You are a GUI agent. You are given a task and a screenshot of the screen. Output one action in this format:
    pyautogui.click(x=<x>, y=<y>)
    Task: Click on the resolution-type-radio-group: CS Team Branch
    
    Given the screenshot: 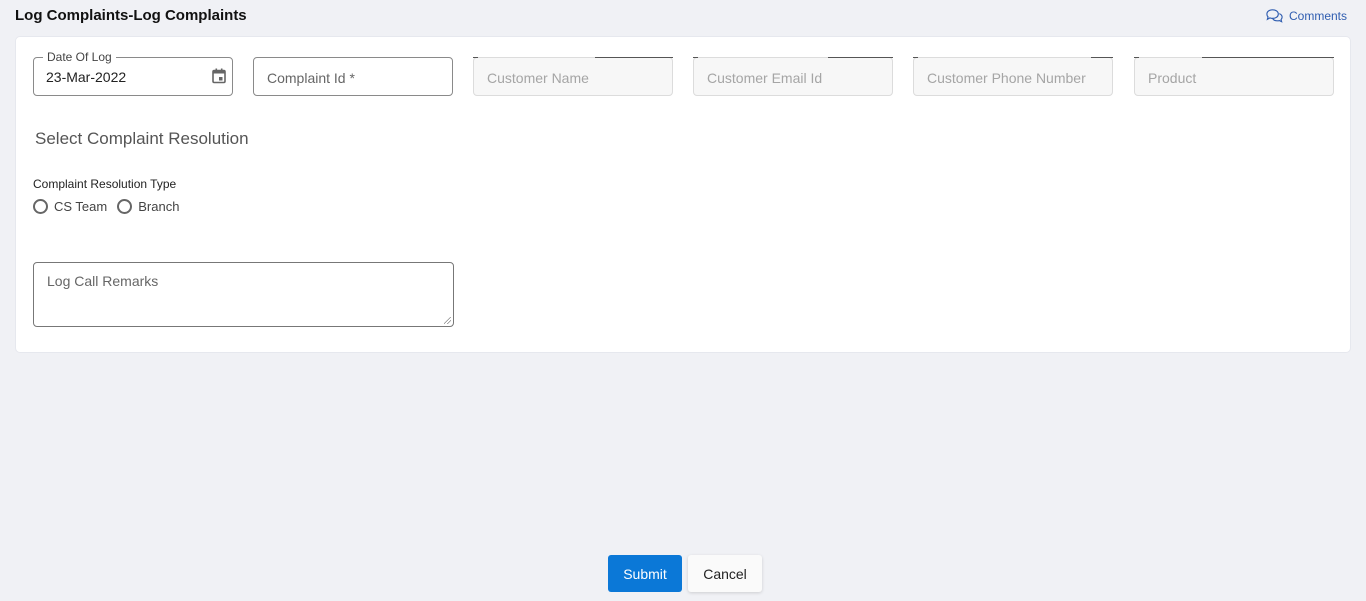 What is the action you would take?
    pyautogui.click(x=106, y=206)
    